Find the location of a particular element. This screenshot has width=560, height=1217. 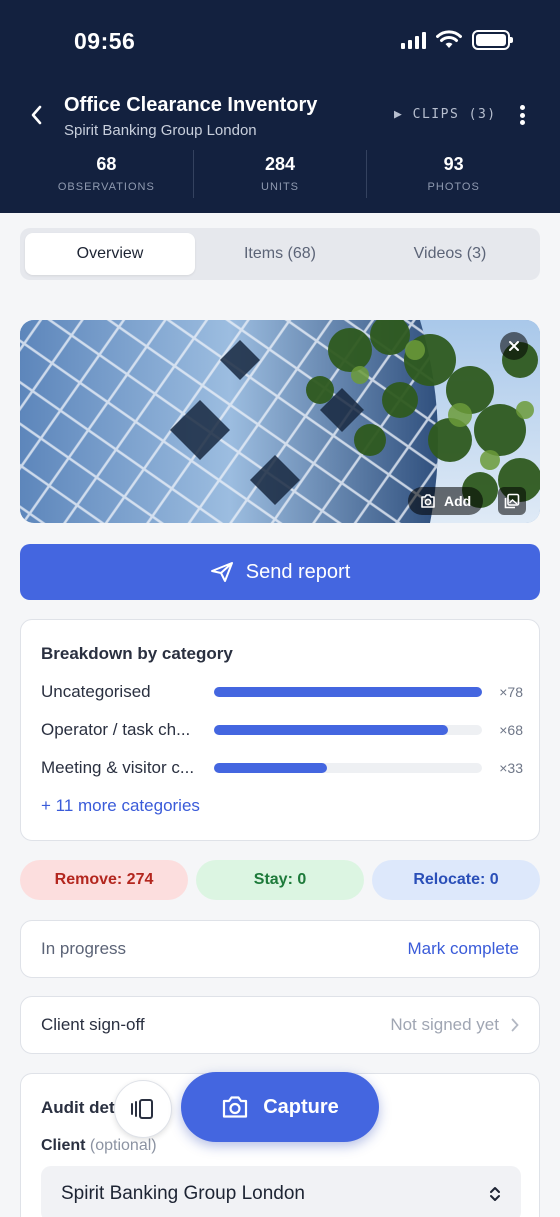

more-options-button is located at coordinates (522, 115).